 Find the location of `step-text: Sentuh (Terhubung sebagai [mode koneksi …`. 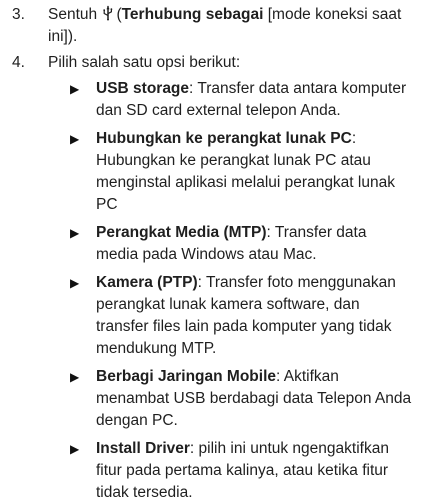

step-text: Sentuh (Terhubung sebagai [mode koneksi … is located at coordinates (230, 26).